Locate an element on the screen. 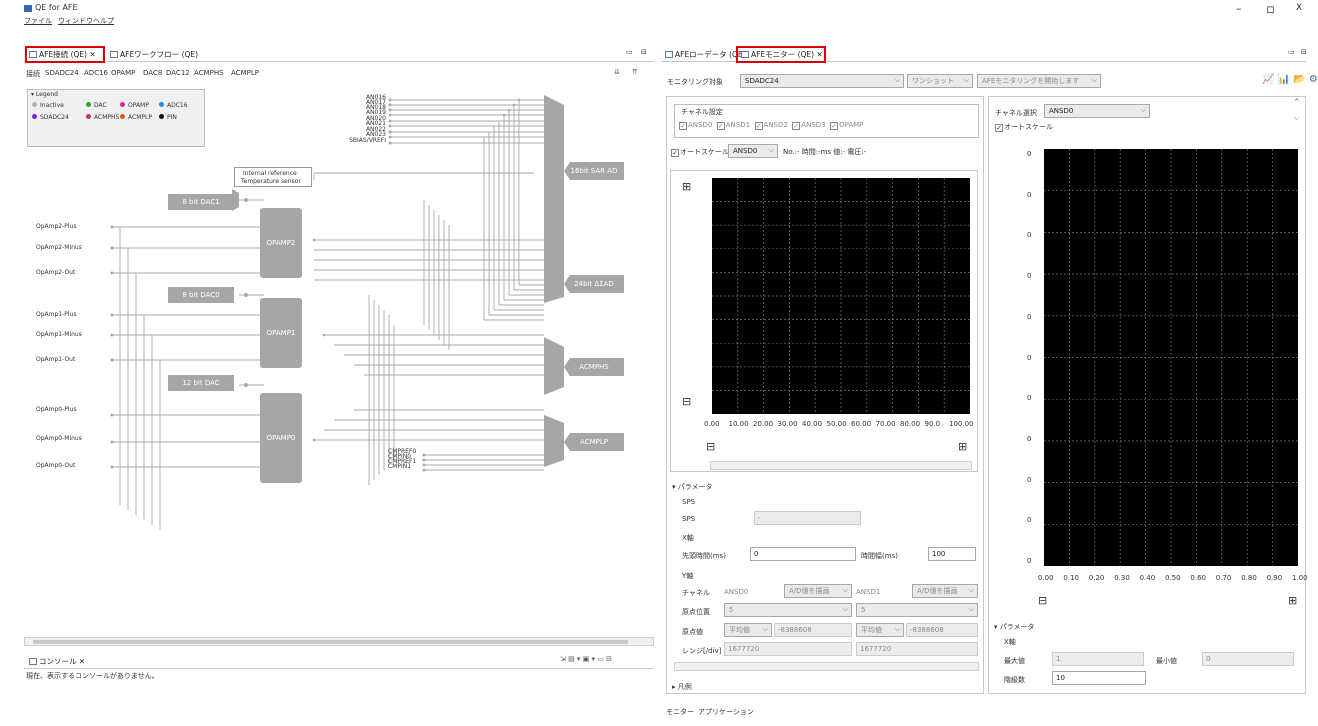 The image size is (1318, 726). opamp0-block: OPAMP0 is located at coordinates (281, 438).